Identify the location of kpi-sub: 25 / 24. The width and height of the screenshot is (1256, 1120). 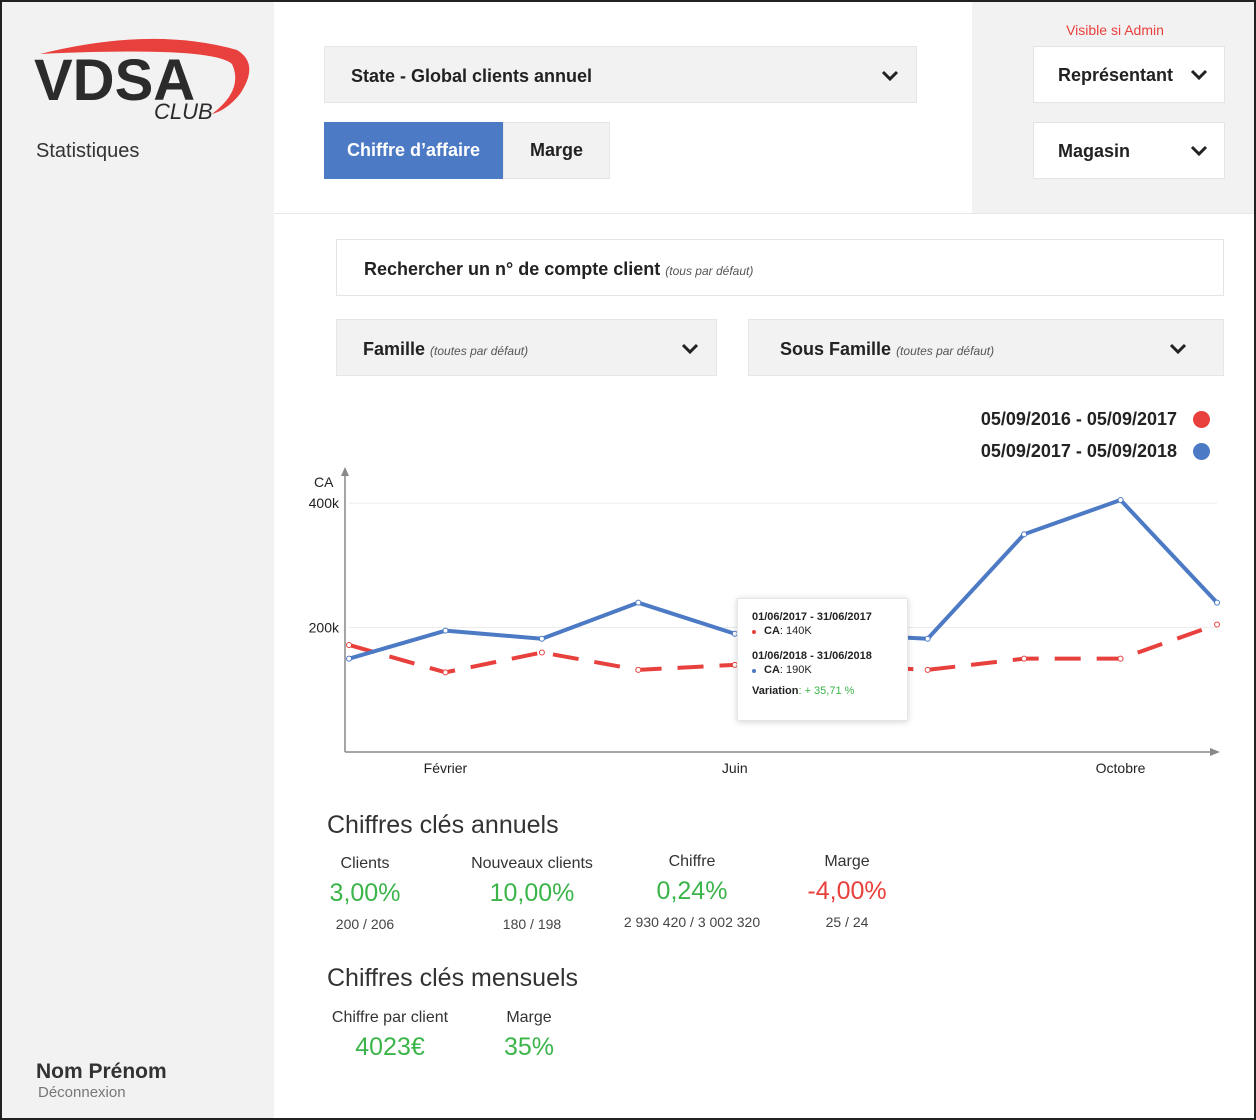
(847, 922).